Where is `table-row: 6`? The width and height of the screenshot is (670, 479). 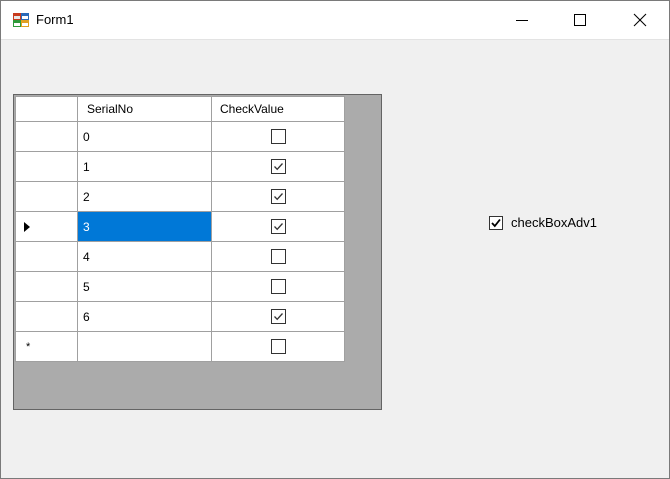 table-row: 6 is located at coordinates (180, 316).